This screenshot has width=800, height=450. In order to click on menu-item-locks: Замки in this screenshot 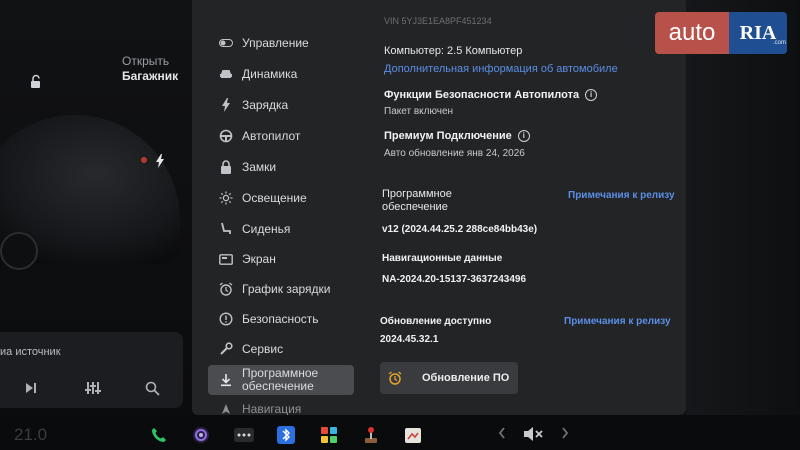, I will do `click(281, 167)`.